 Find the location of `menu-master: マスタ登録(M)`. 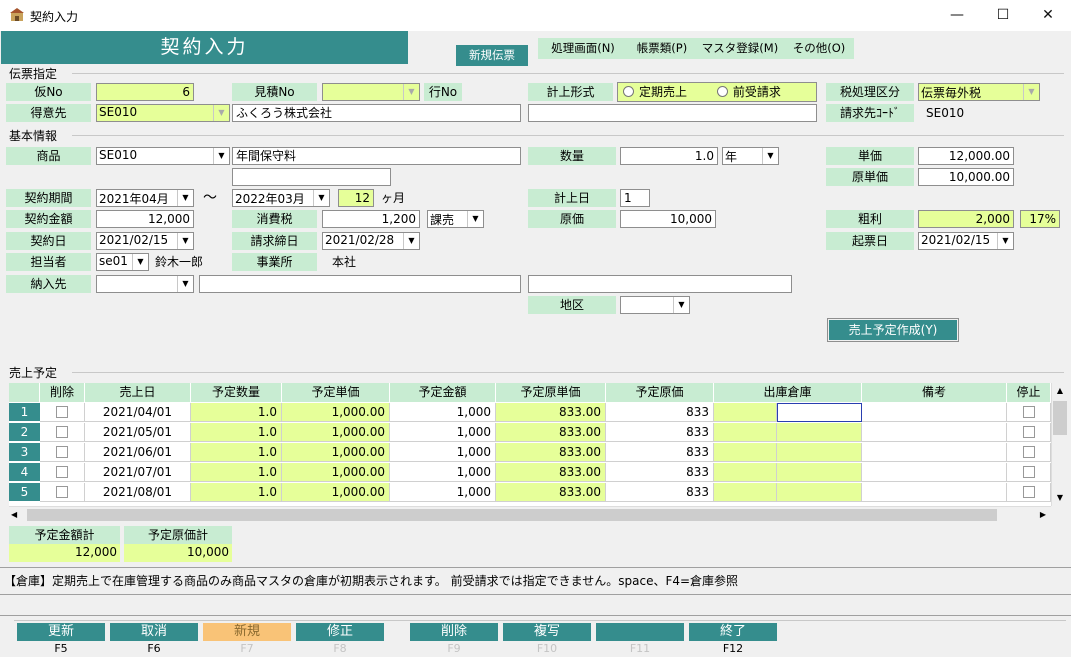

menu-master: マスタ登録(M) is located at coordinates (740, 48).